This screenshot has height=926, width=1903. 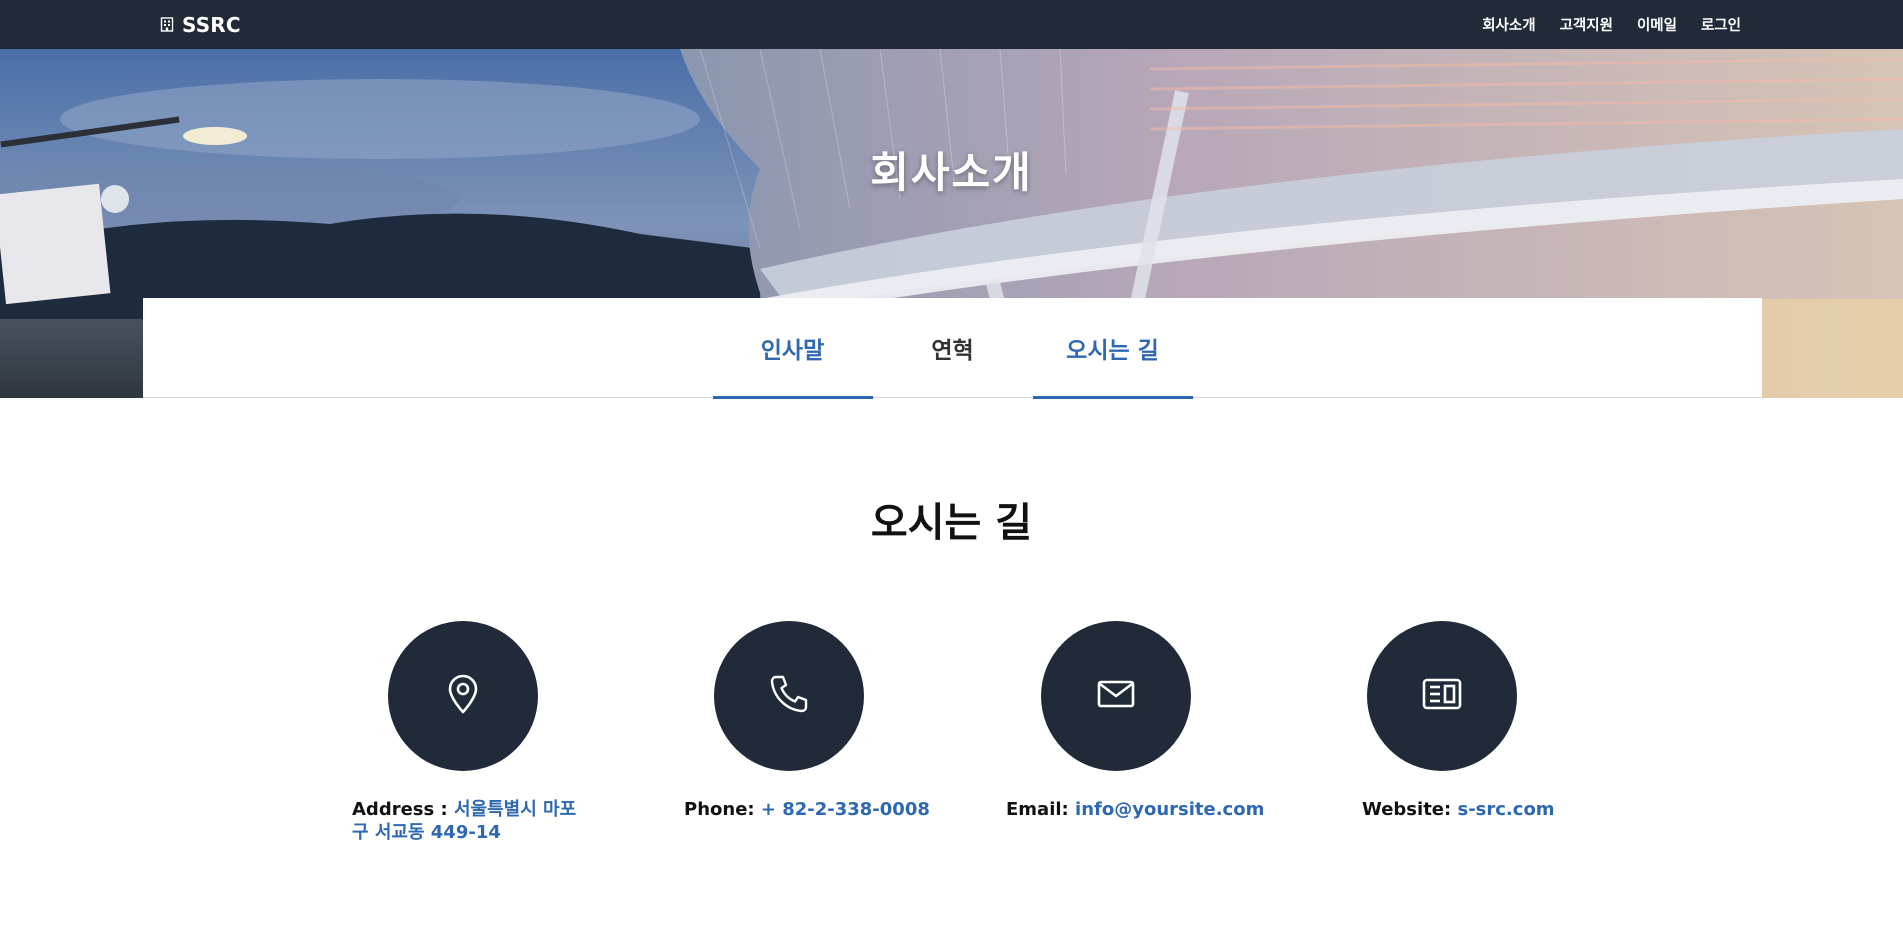 I want to click on phone-icon-circle, so click(x=789, y=696).